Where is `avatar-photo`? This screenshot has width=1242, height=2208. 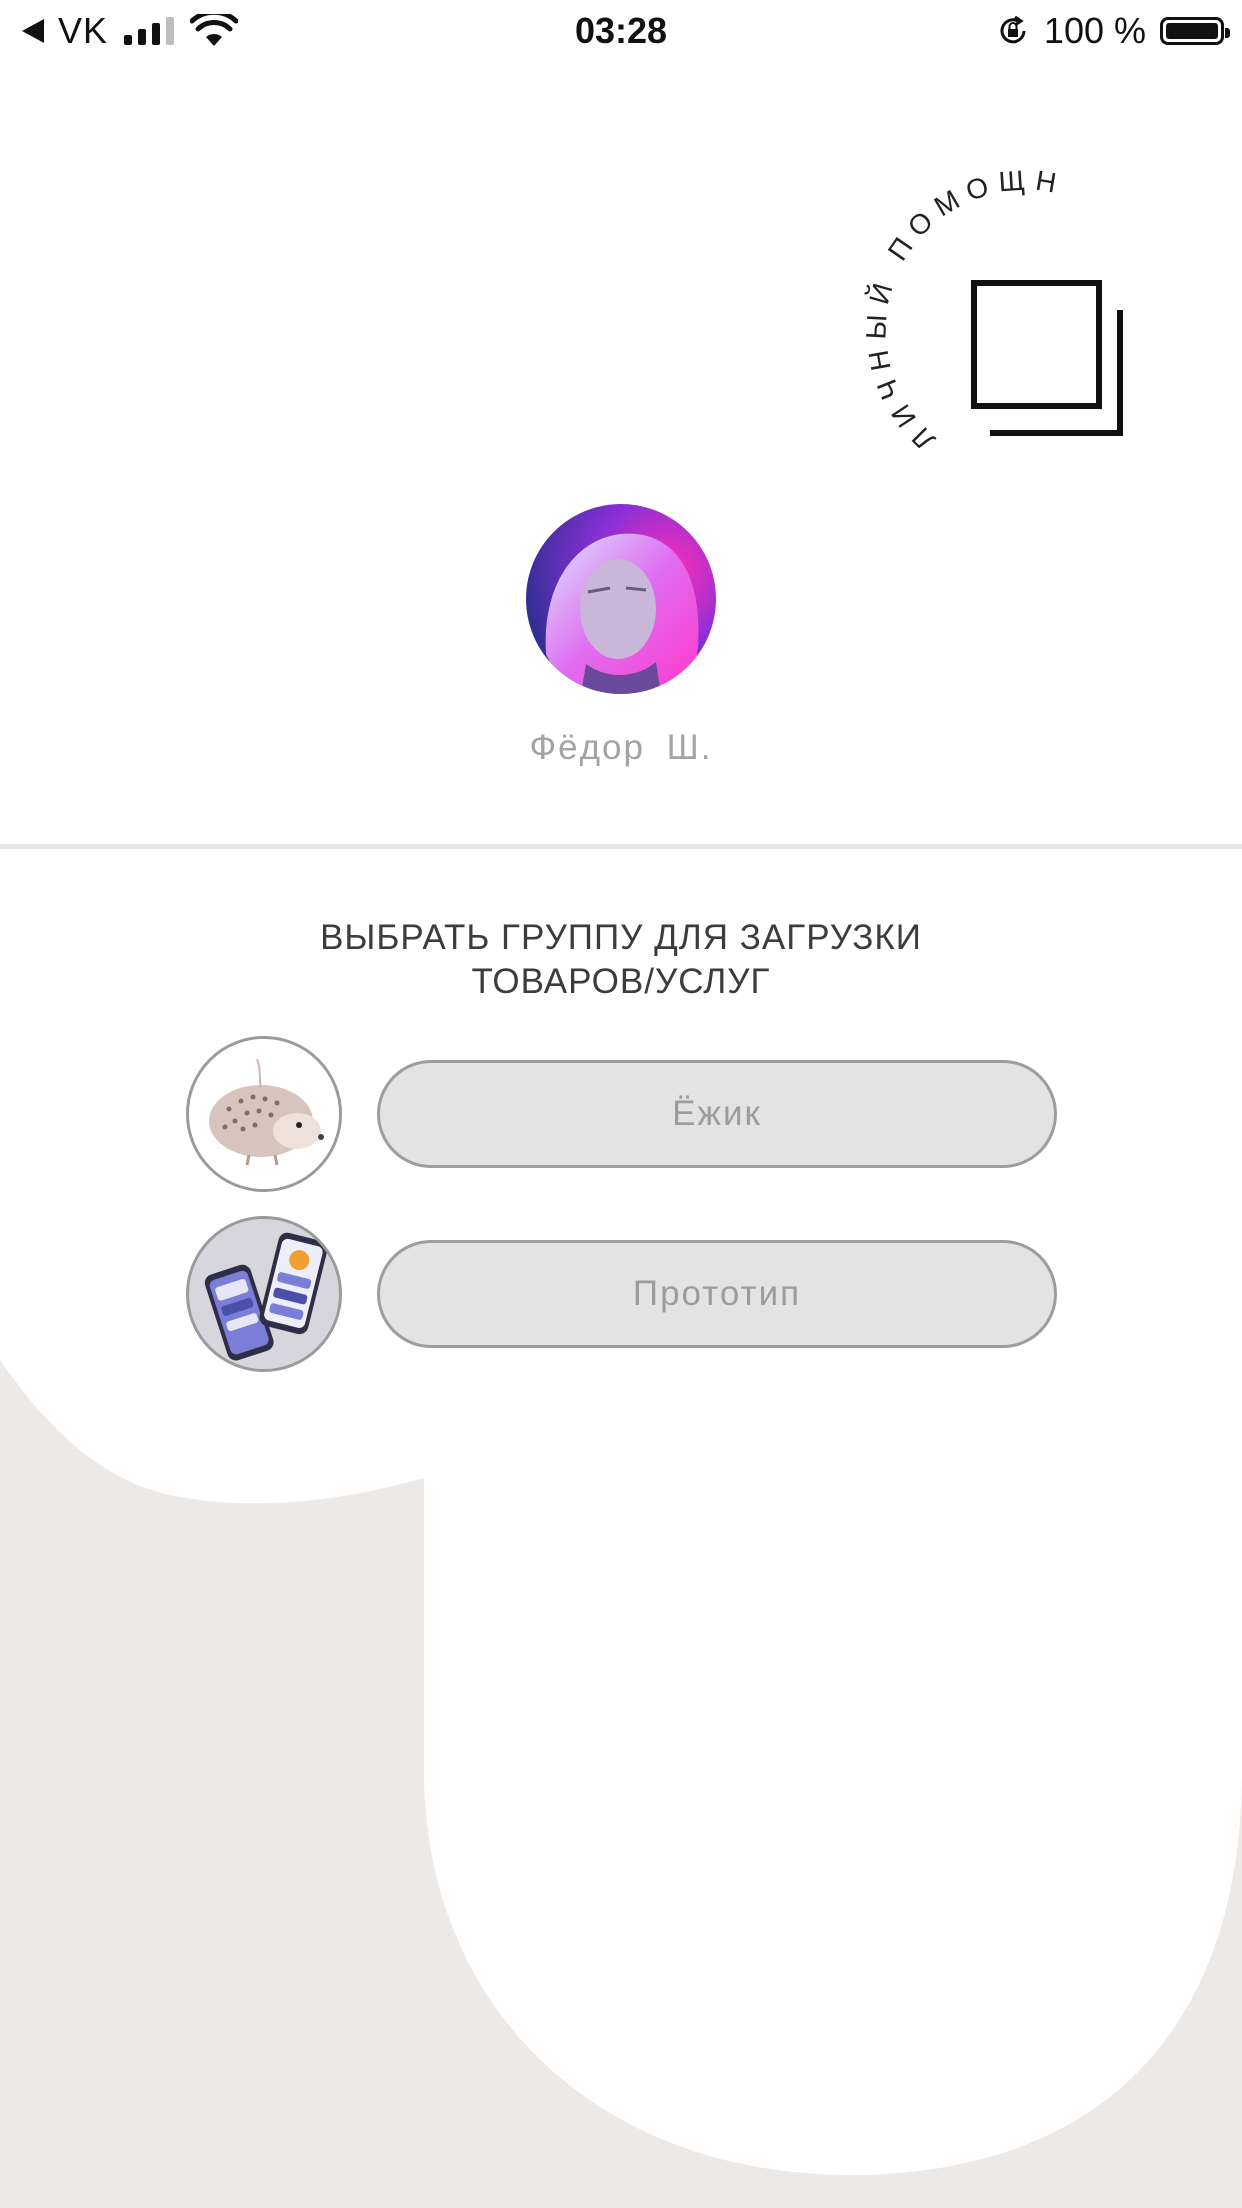
avatar-photo is located at coordinates (621, 599).